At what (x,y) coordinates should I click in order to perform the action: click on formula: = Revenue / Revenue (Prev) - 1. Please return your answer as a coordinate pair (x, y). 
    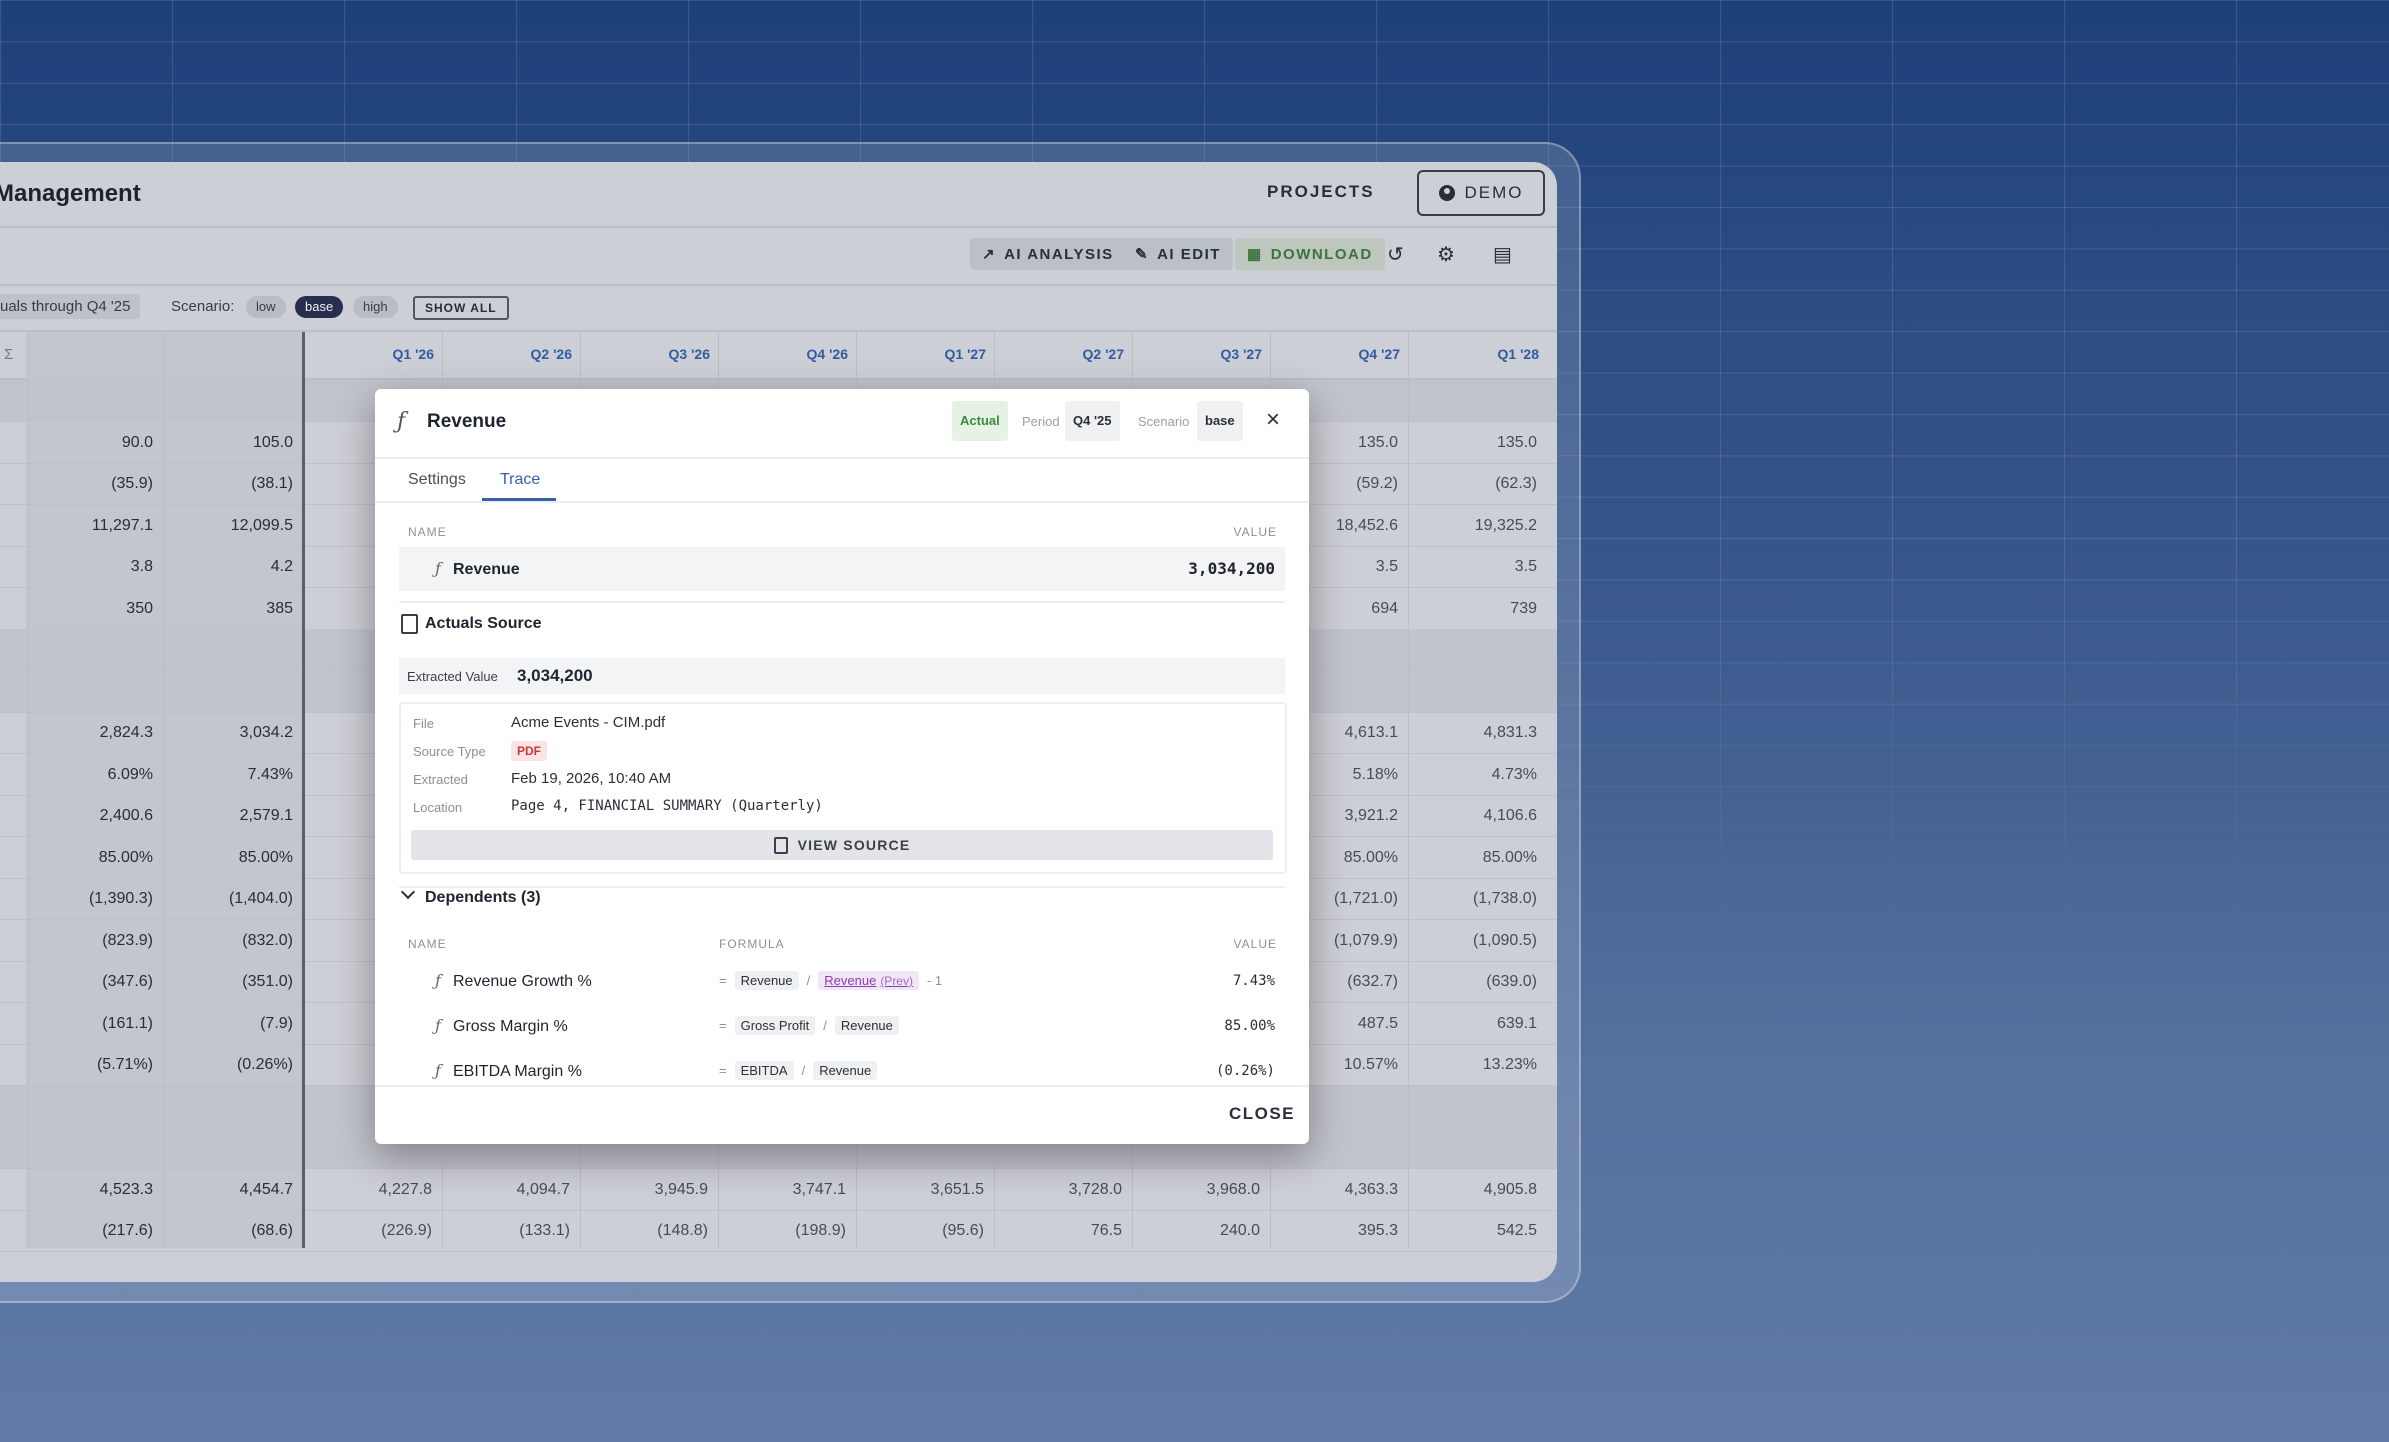
    Looking at the image, I should click on (830, 980).